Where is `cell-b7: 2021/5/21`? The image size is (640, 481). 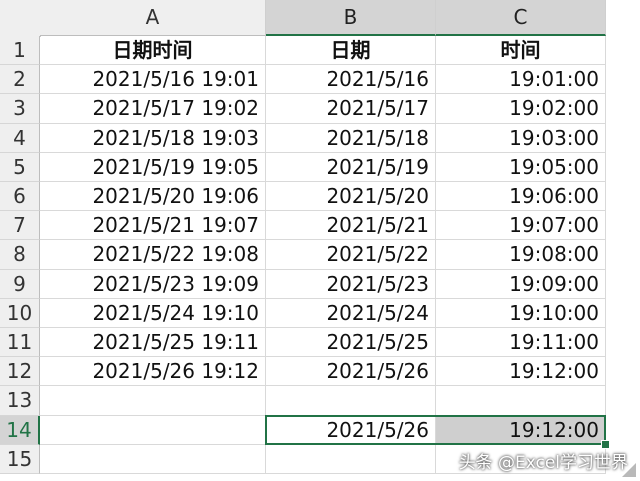
cell-b7: 2021/5/21 is located at coordinates (351, 226).